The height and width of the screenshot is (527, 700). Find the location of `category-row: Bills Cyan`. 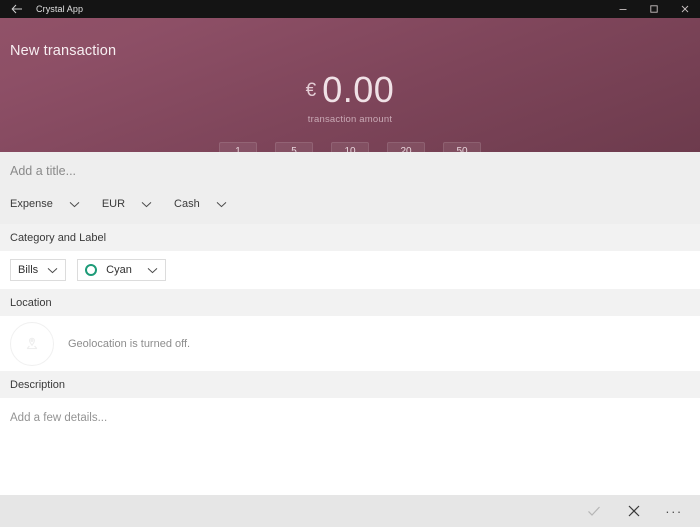

category-row: Bills Cyan is located at coordinates (350, 270).